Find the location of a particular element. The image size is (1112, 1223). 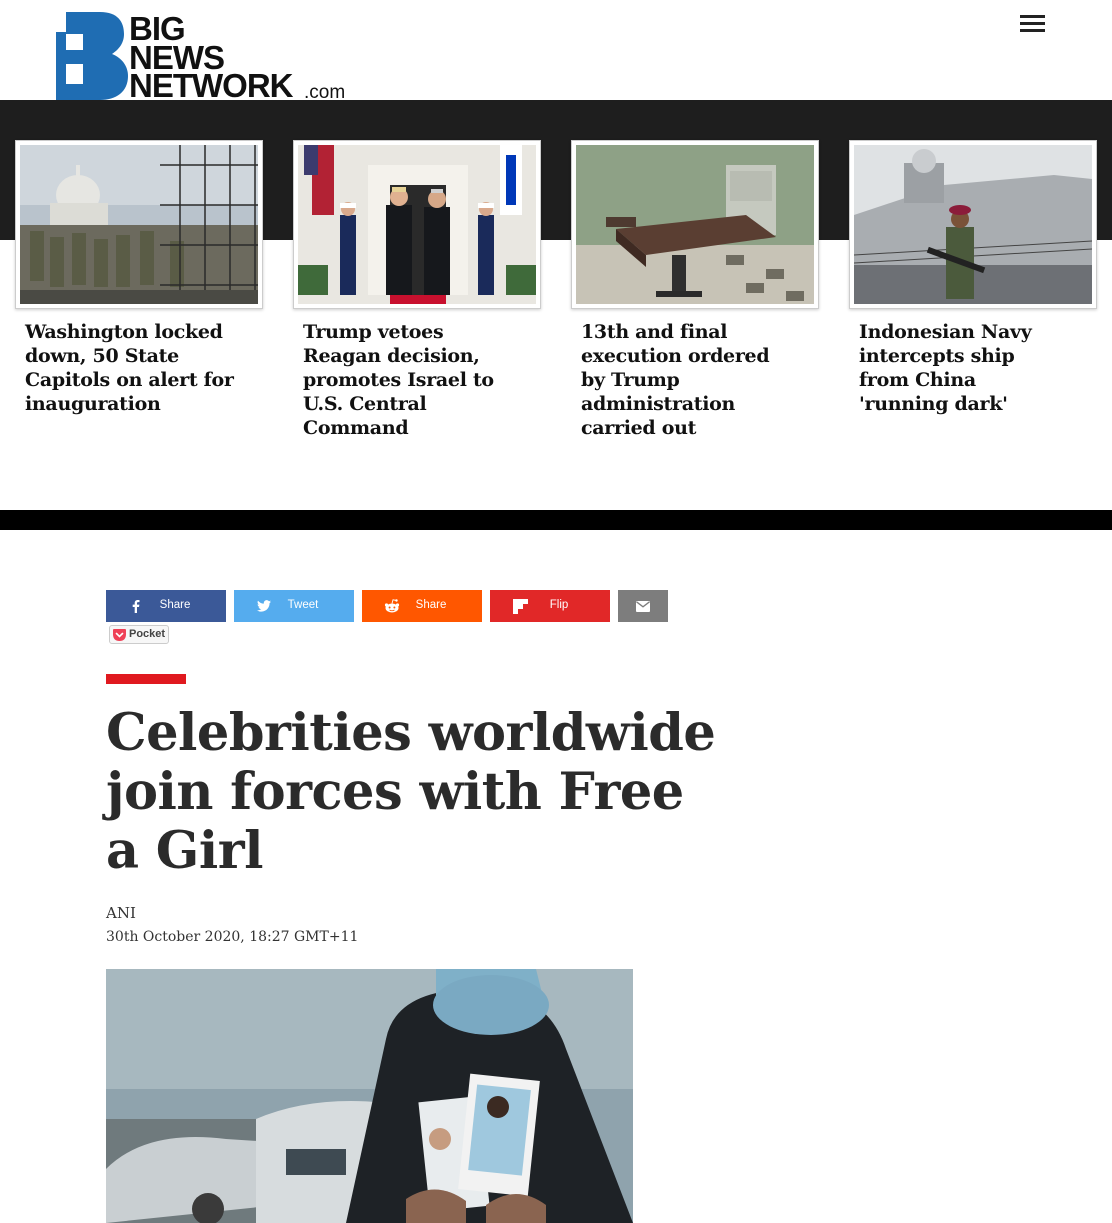

logo-text-network: NETWORK is located at coordinates (211, 85).